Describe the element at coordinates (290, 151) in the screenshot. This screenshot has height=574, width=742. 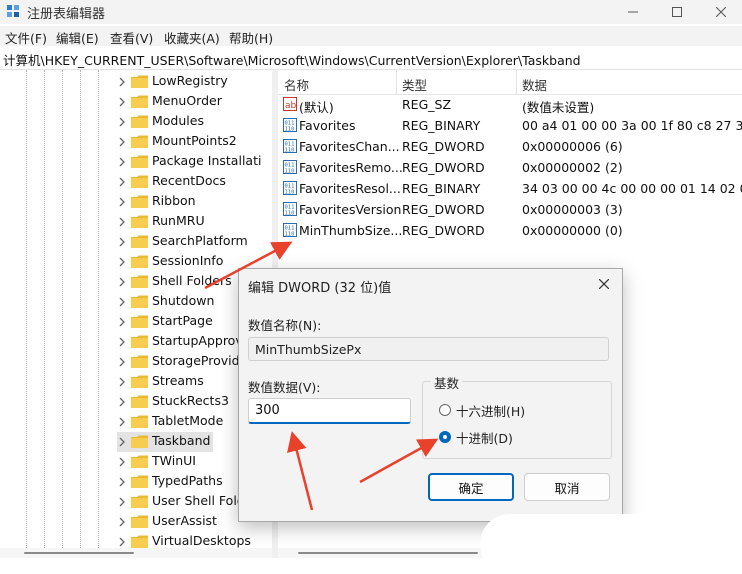
I see `svg-text: 110` at that location.